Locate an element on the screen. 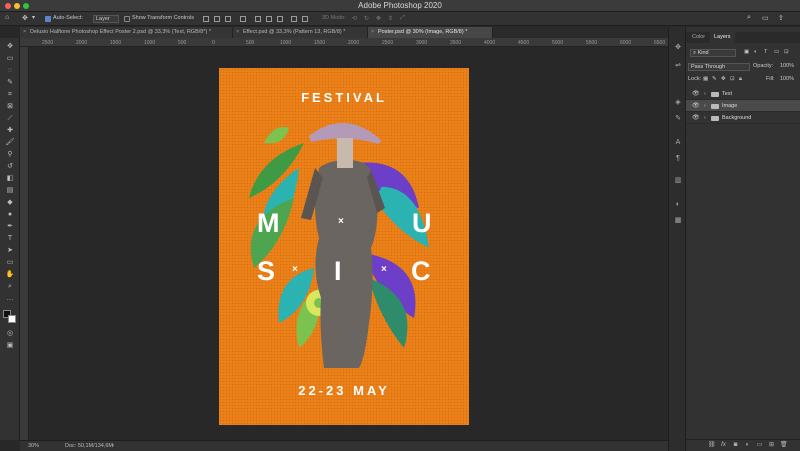 Image resolution: width=800 pixels, height=451 pixels. lasso-tool-icon: ◌ is located at coordinates (10, 71).